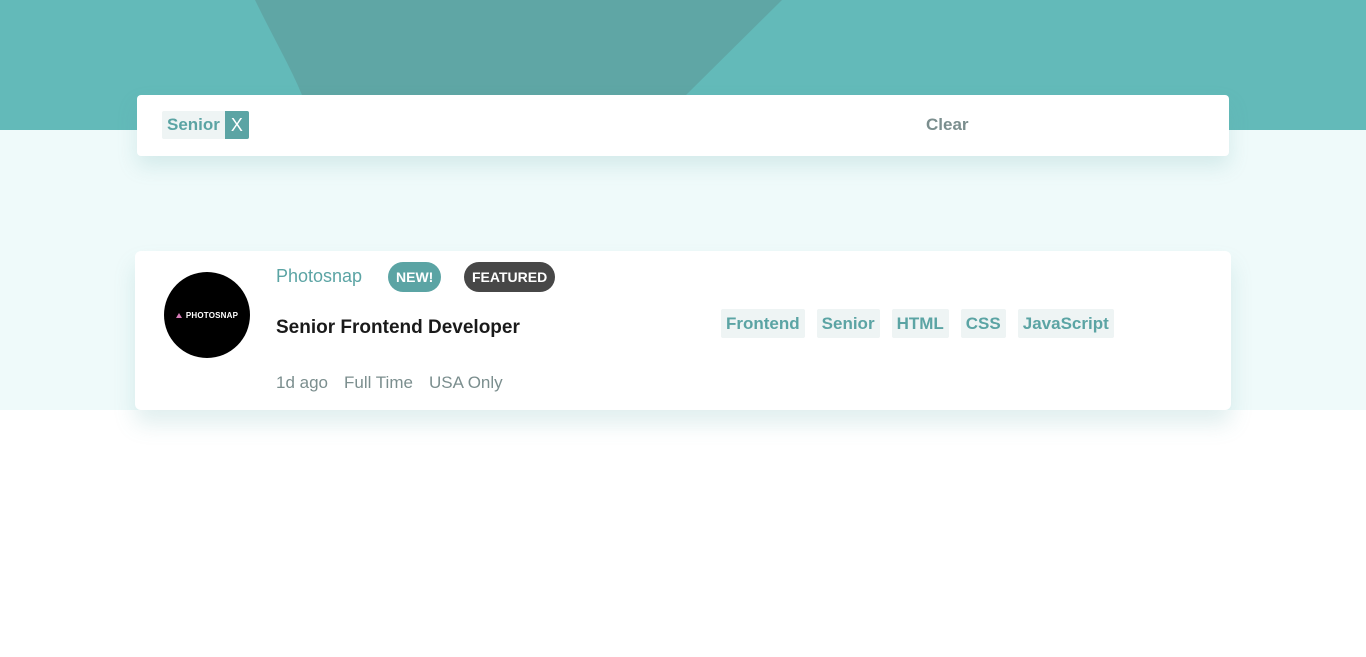 Image resolution: width=1366 pixels, height=657 pixels. What do you see at coordinates (683, 125) in the screenshot?
I see `filter-bar: Senior X Clear` at bounding box center [683, 125].